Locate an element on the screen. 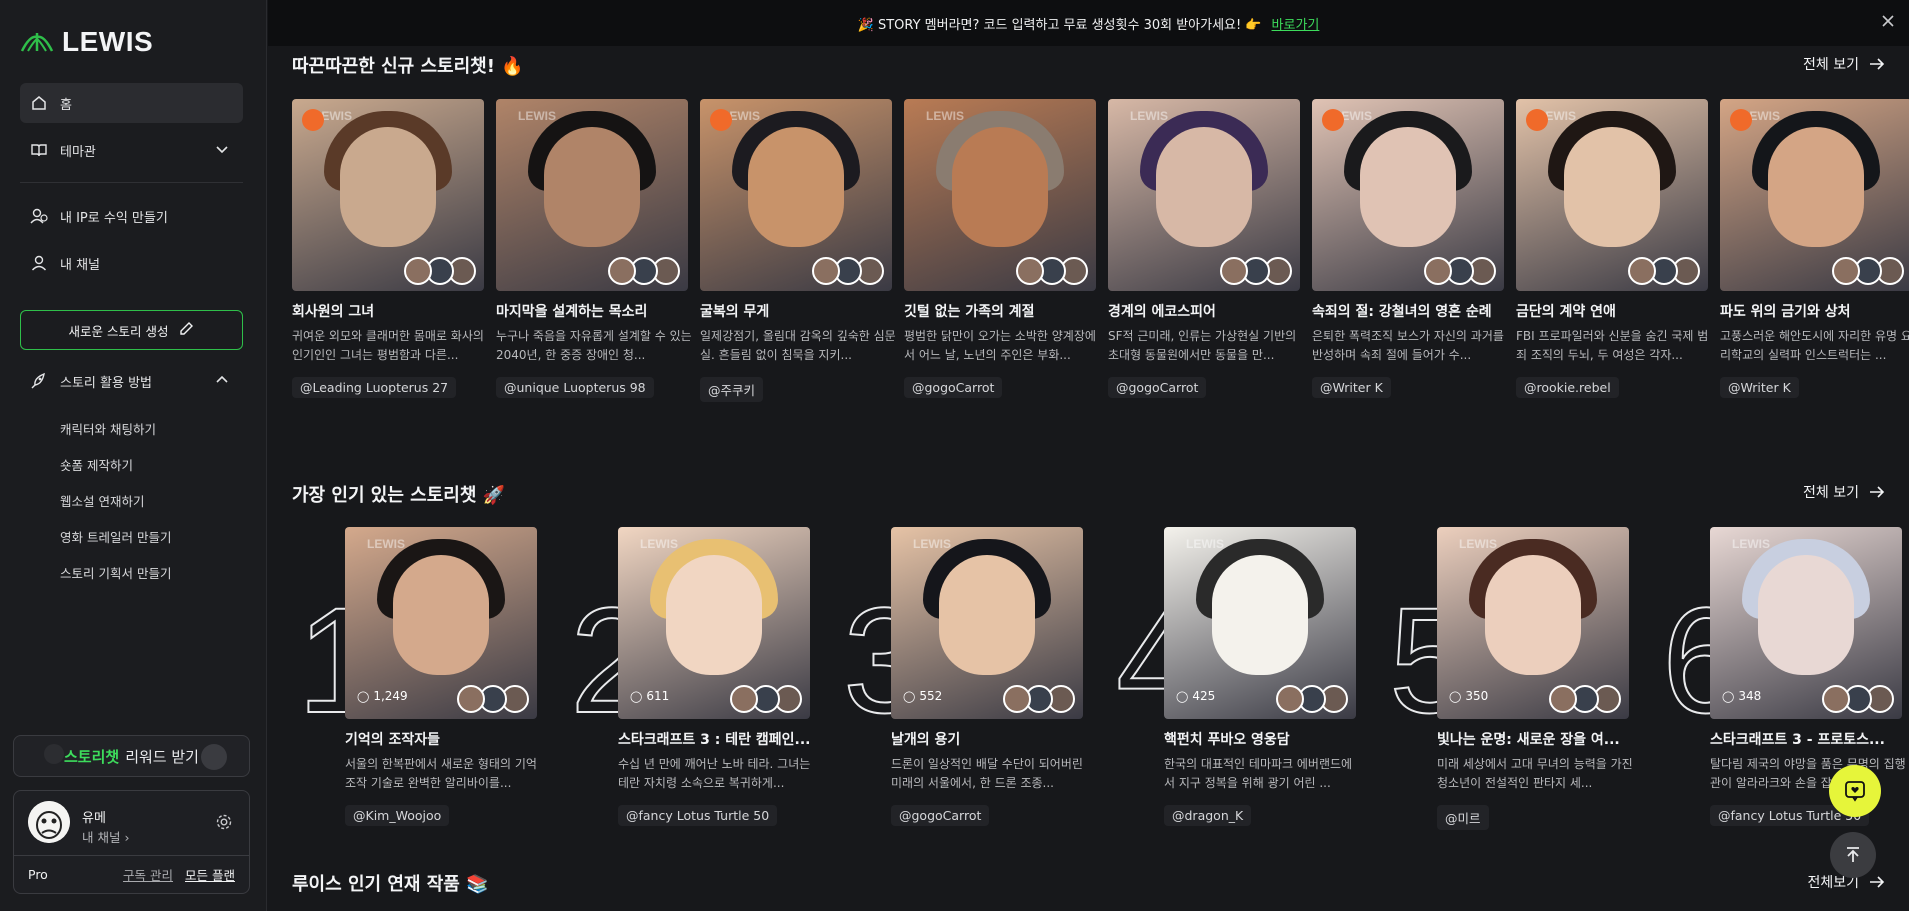  nav-howto: 스토리 활용 방법 is located at coordinates (131, 381).